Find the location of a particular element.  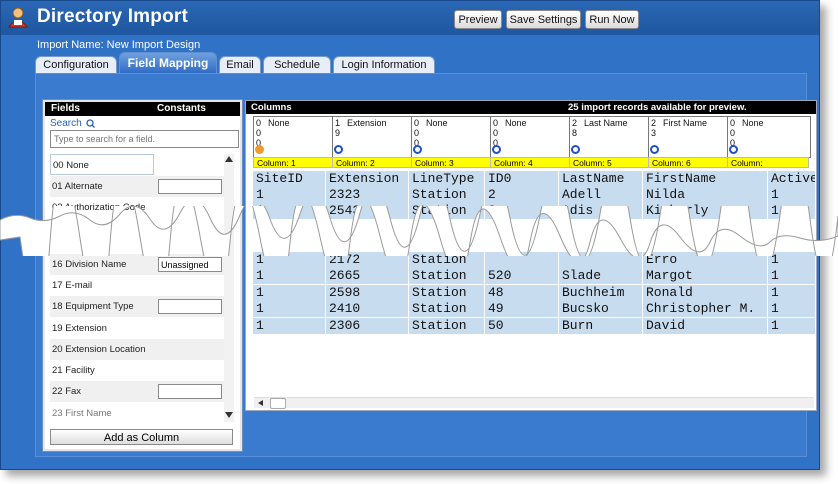

import-name-label: Import Name: New Import Design is located at coordinates (119, 45).